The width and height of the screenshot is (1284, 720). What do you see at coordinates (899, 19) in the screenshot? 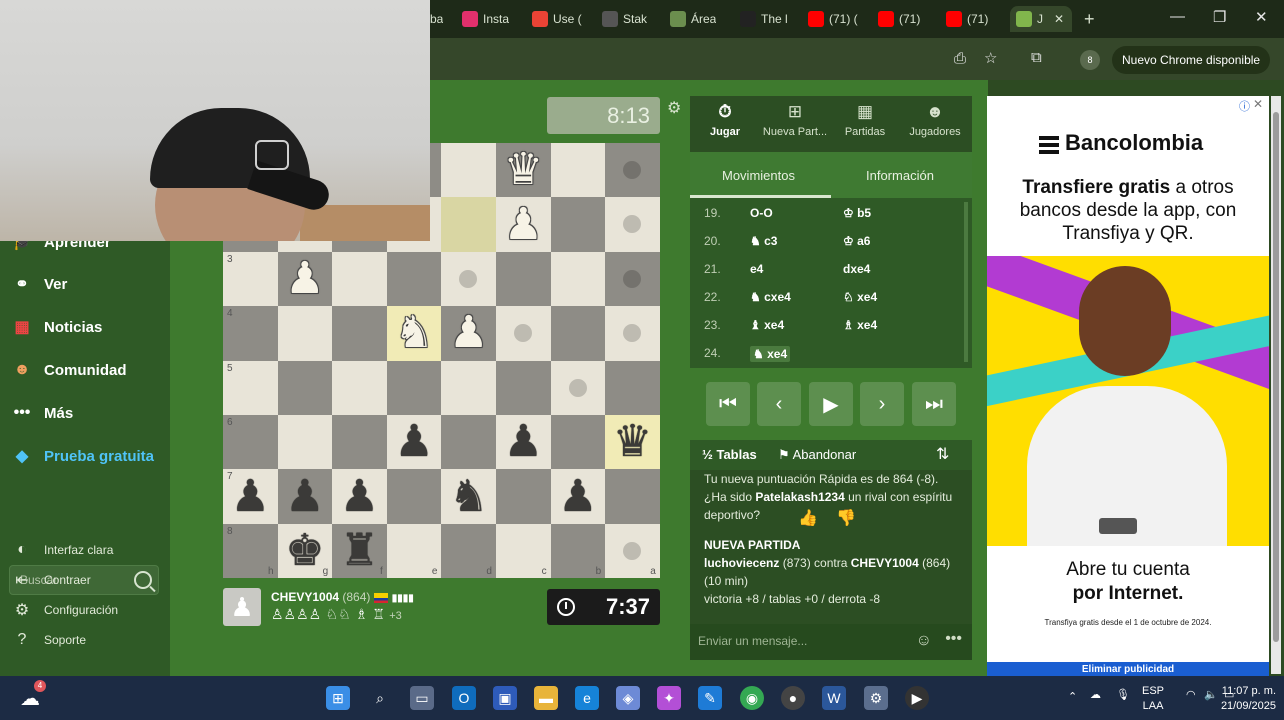
I see `tab-youtube-2: (71)` at bounding box center [899, 19].